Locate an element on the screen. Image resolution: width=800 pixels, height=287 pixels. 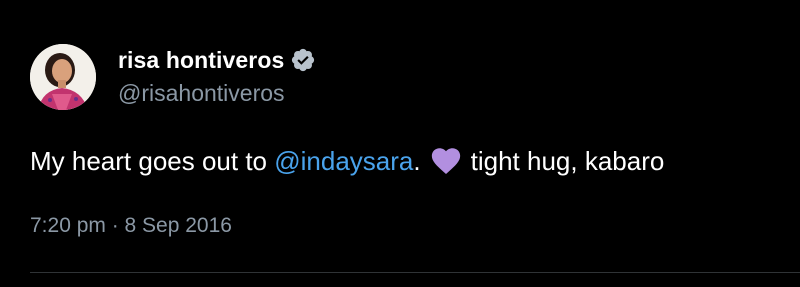
avatar is located at coordinates (63, 77).